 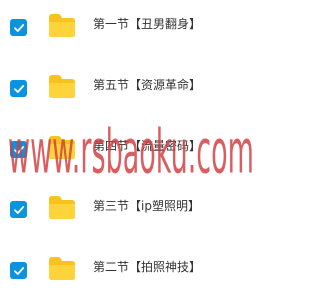 I want to click on file-row: 第五节【资源革命】, so click(x=128, y=87).